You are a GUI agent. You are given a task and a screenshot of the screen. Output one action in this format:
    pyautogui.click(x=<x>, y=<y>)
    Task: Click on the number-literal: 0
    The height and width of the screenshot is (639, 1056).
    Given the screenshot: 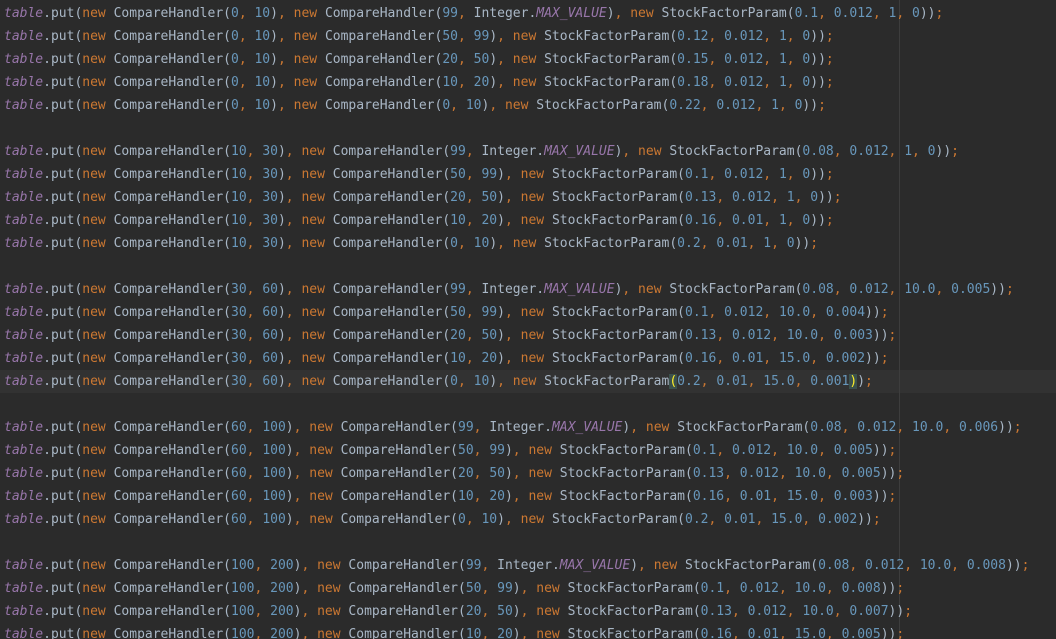 What is the action you would take?
    pyautogui.click(x=235, y=105)
    